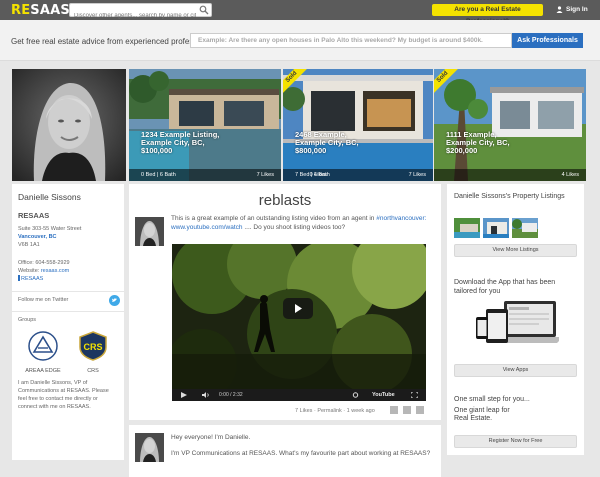 The height and width of the screenshot is (477, 600). What do you see at coordinates (50, 10) in the screenshot?
I see `logo-saas-text: SAAS` at bounding box center [50, 10].